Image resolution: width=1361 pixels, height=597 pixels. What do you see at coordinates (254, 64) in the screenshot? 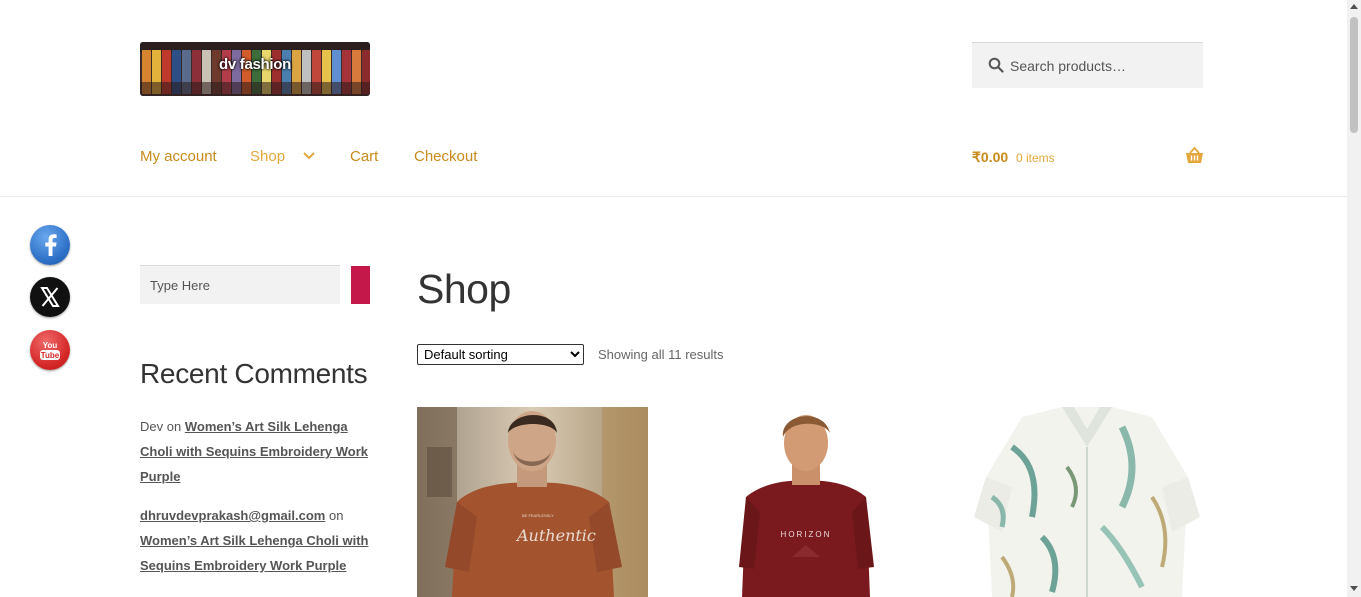
I see `logo-text: dv fashion` at bounding box center [254, 64].